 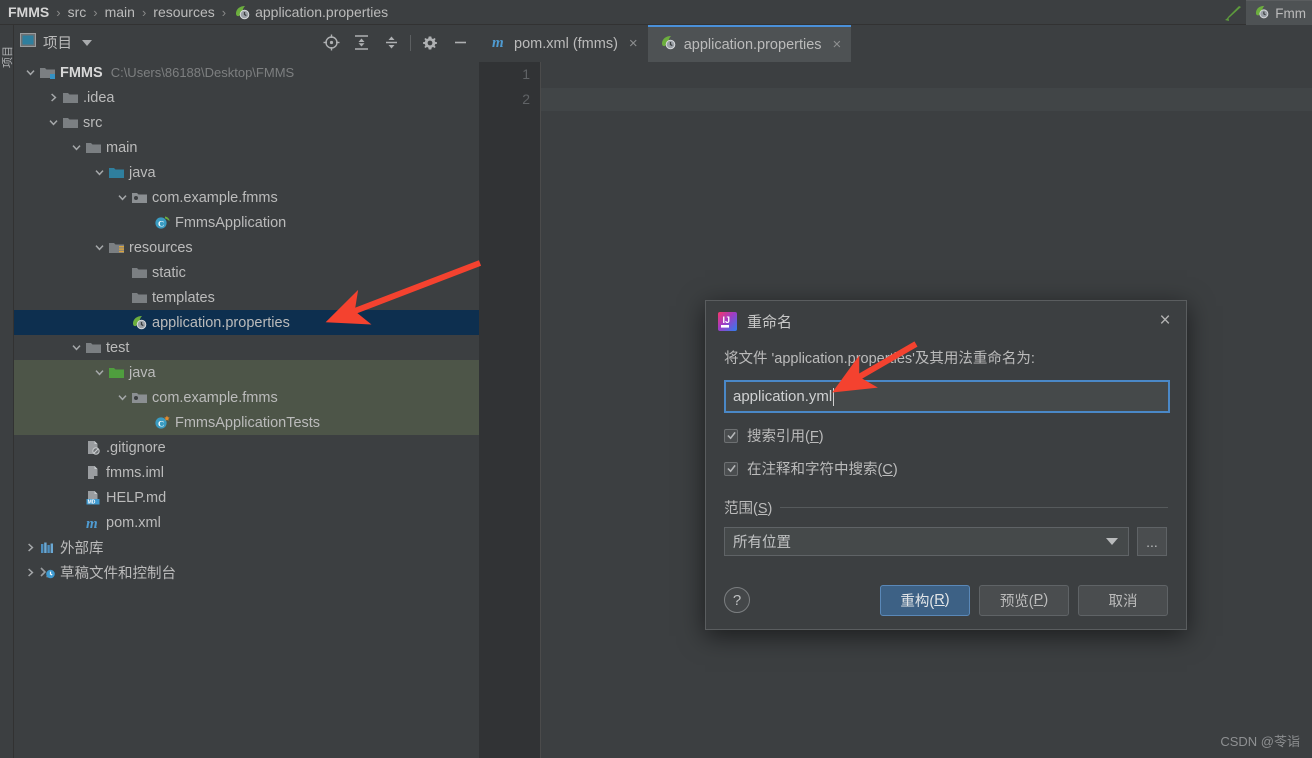 What do you see at coordinates (28, 12) in the screenshot?
I see `breadcrumb-item-0: FMMS` at bounding box center [28, 12].